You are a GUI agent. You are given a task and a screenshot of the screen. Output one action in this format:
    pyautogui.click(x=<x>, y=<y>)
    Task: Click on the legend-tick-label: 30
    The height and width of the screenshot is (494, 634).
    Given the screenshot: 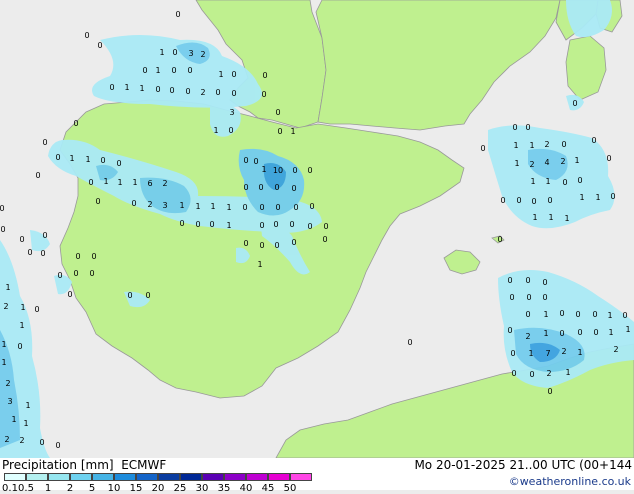 What is the action you would take?
    pyautogui.click(x=202, y=488)
    